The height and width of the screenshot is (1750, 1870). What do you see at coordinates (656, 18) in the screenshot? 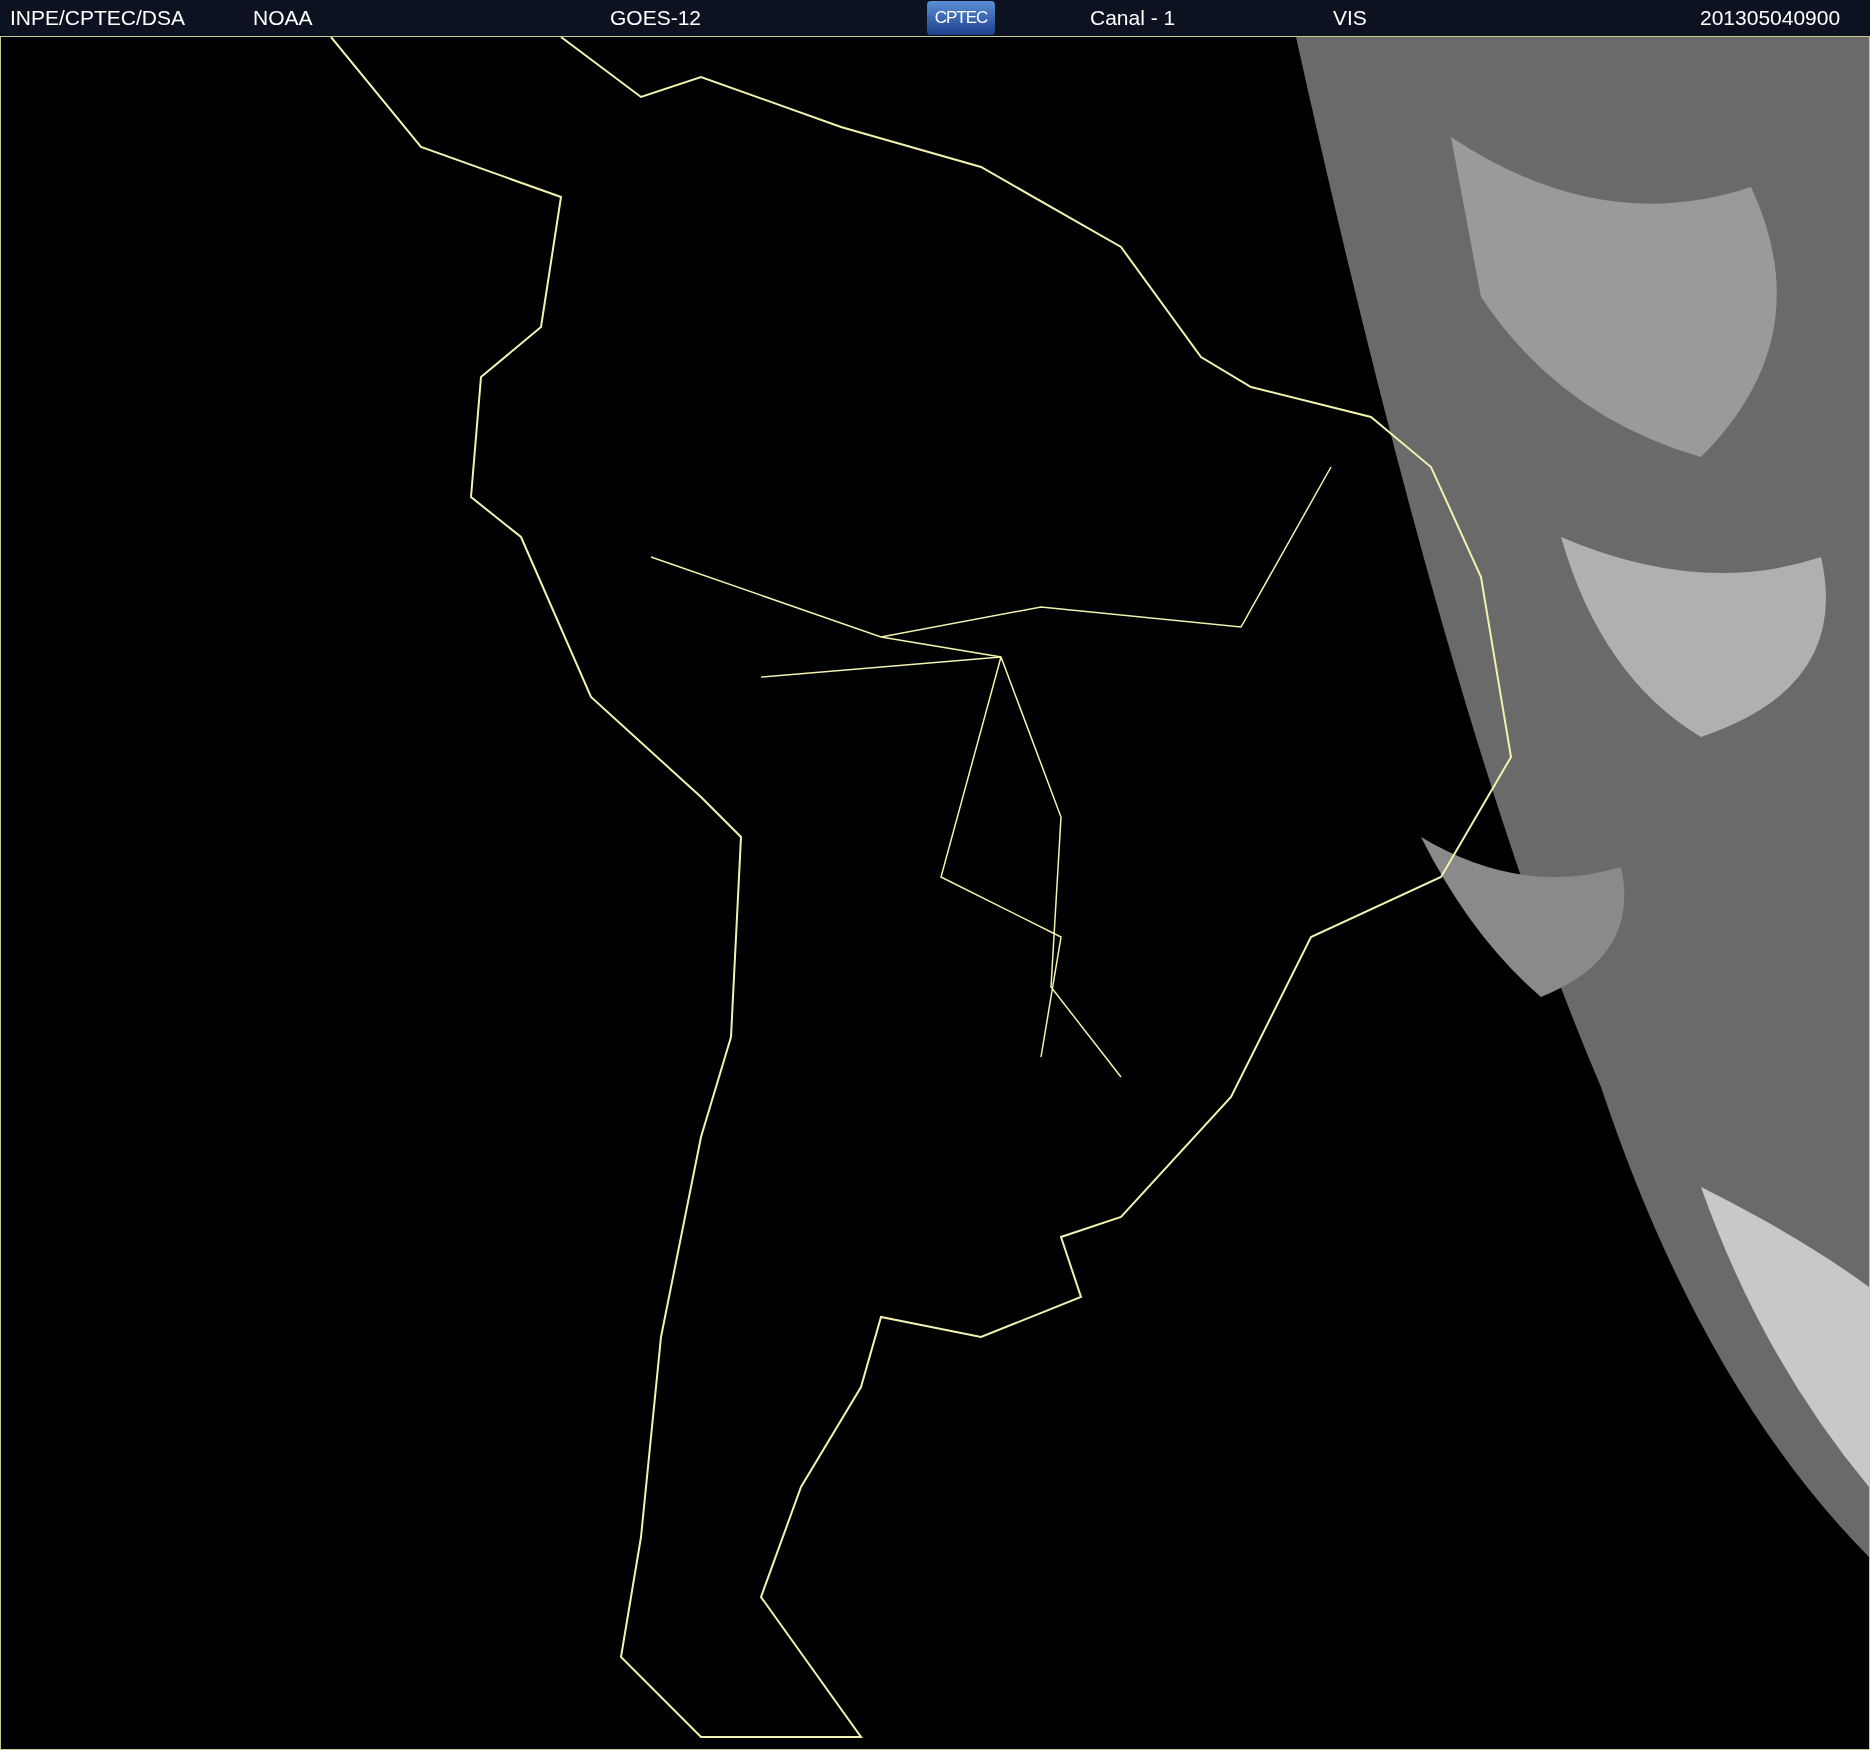
I see `header-text: GOES-12` at bounding box center [656, 18].